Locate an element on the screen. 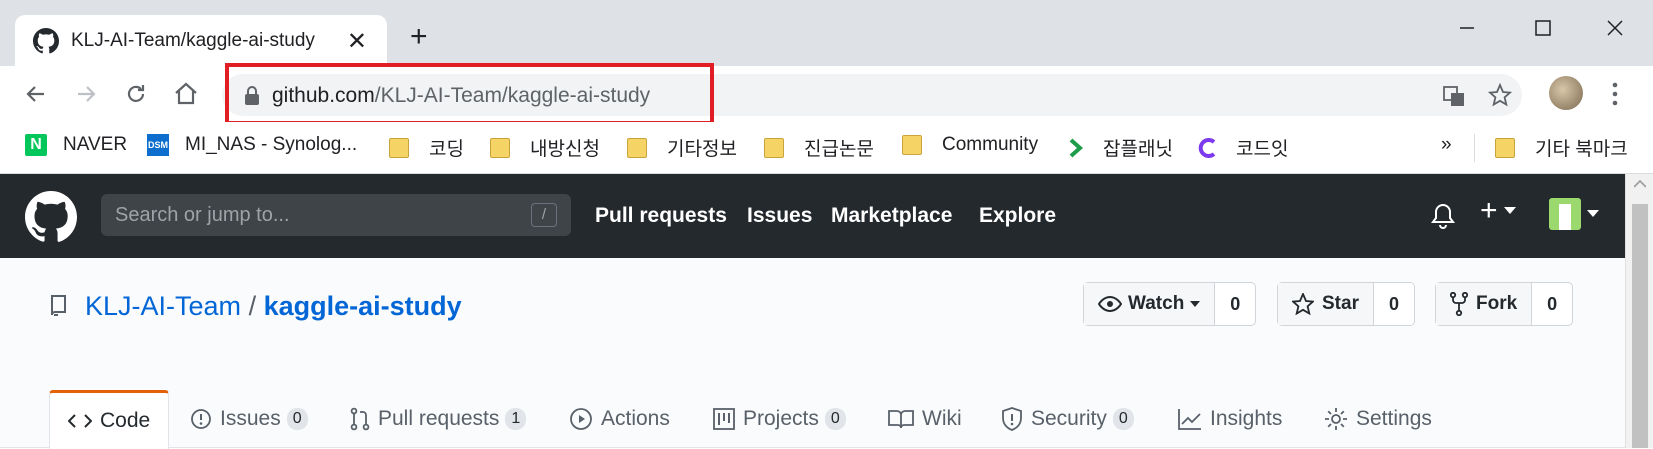  bookmark-codeit: 코드잇 is located at coordinates (1243, 147).